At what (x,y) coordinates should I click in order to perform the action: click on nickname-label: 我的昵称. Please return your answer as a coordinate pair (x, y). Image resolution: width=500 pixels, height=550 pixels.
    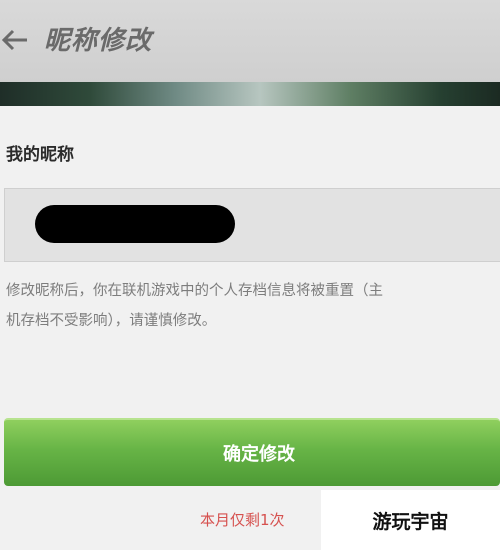
    Looking at the image, I should click on (40, 155).